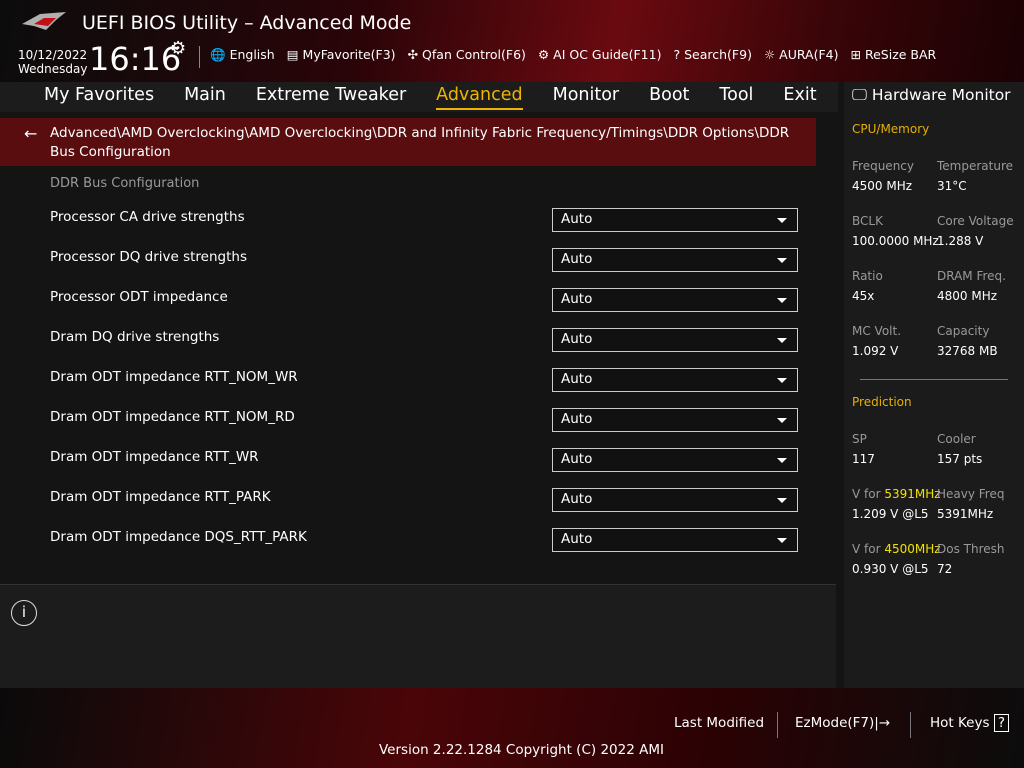  What do you see at coordinates (967, 351) in the screenshot?
I see `hw-value: 32768 MB` at bounding box center [967, 351].